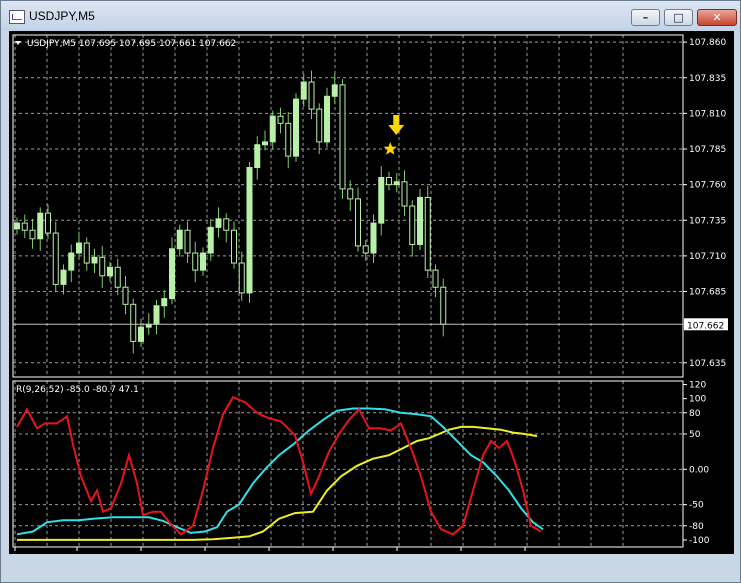 The image size is (741, 583). Describe the element at coordinates (697, 400) in the screenshot. I see `indicator-axis-label: 100` at that location.